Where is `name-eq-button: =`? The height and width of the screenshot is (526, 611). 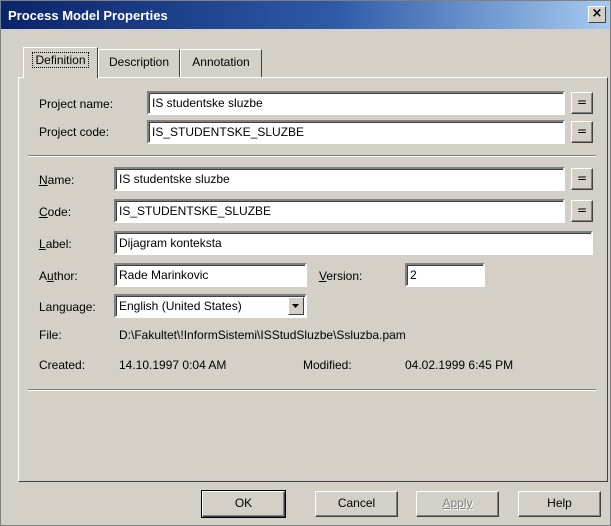
name-eq-button: = is located at coordinates (582, 179).